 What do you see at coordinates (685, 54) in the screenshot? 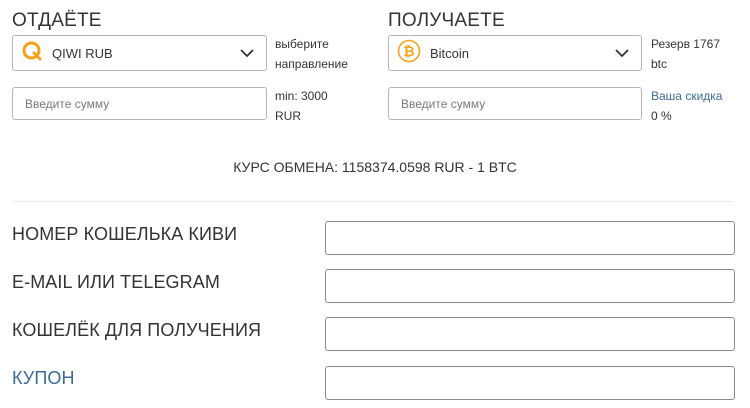
I see `get-reserve: Резерв 1767 btc` at bounding box center [685, 54].